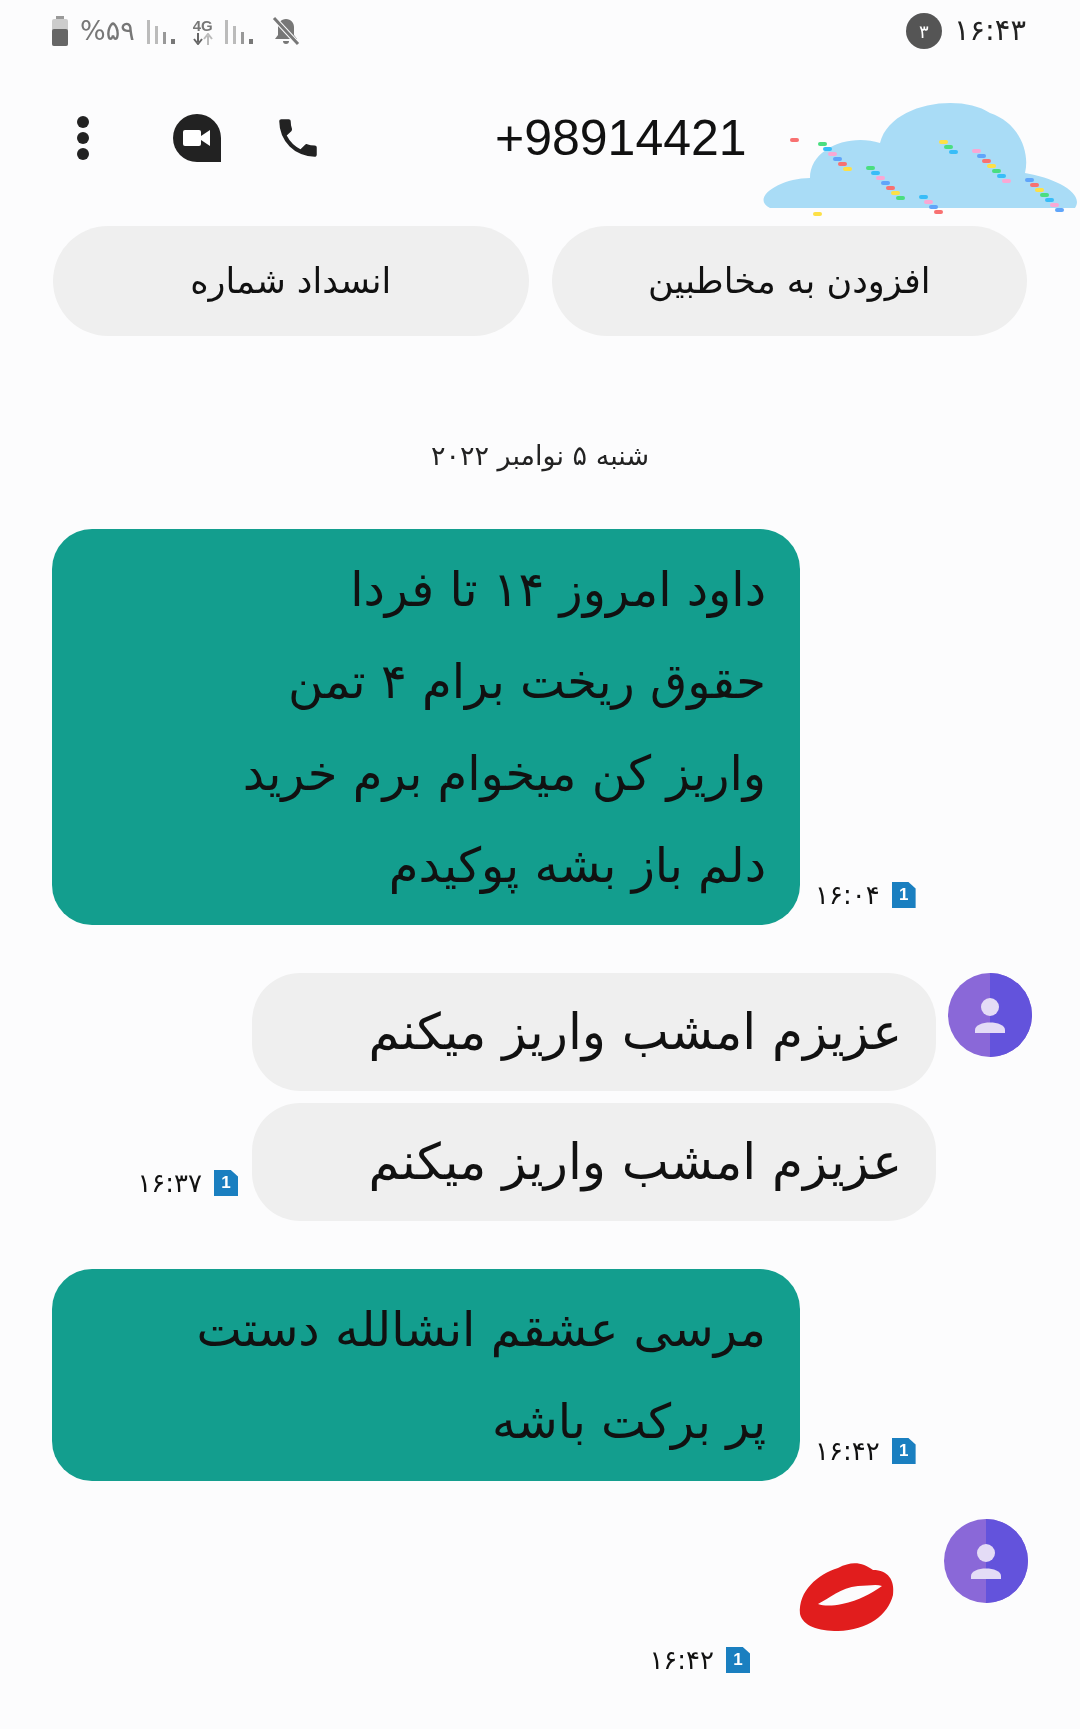  Describe the element at coordinates (285, 31) in the screenshot. I see `mute-icon` at that location.